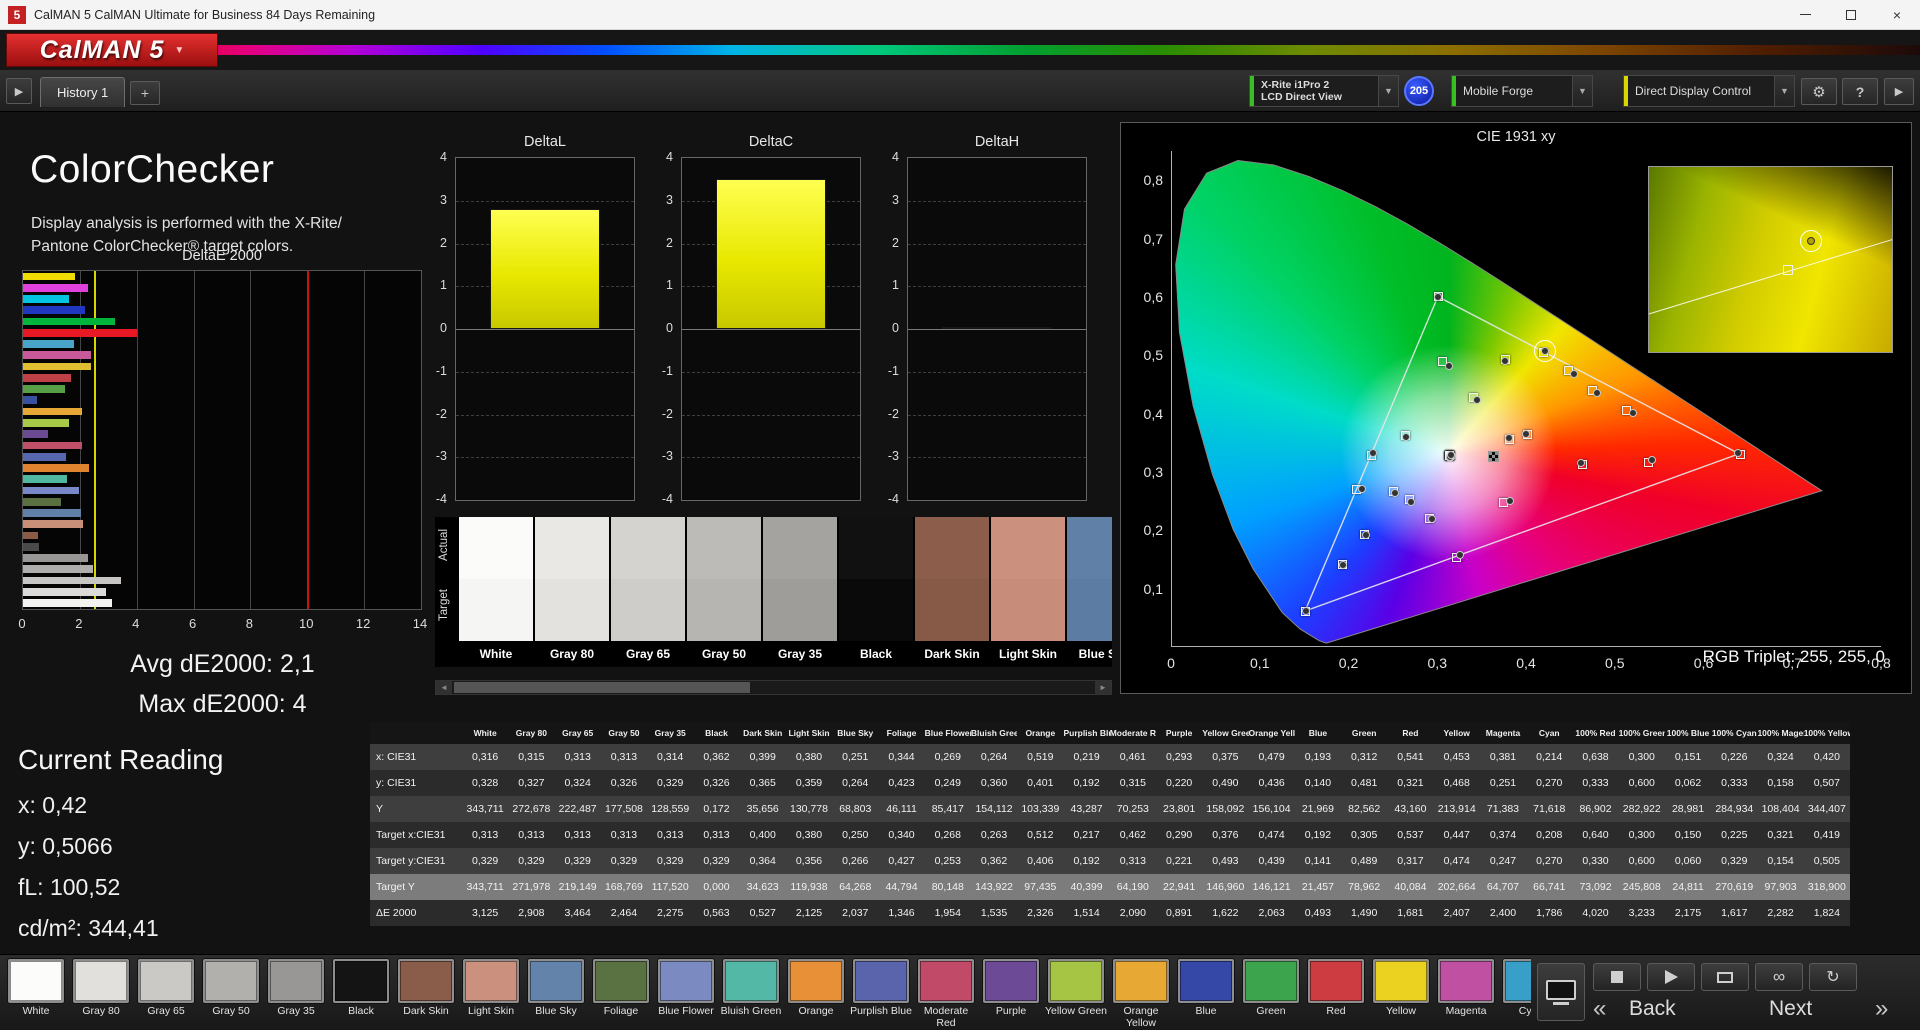 The height and width of the screenshot is (1030, 1920). Describe the element at coordinates (1561, 992) in the screenshot. I see `display-toggle-button` at that location.